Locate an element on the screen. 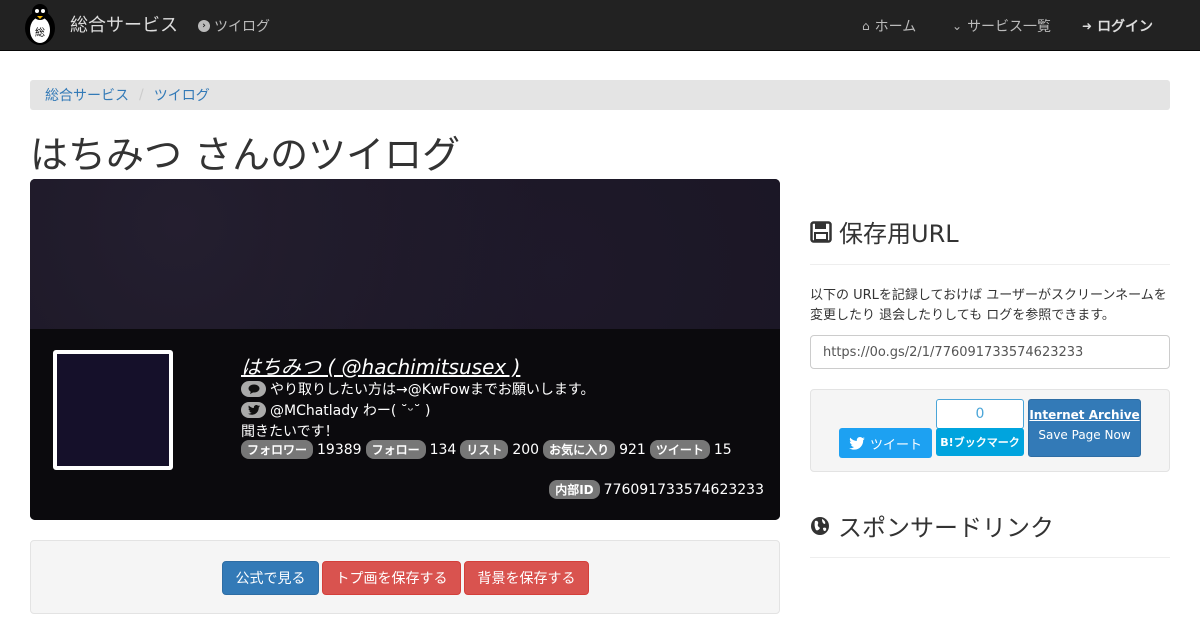 This screenshot has width=1200, height=630. sign-in-icon: ➜ is located at coordinates (1087, 26).